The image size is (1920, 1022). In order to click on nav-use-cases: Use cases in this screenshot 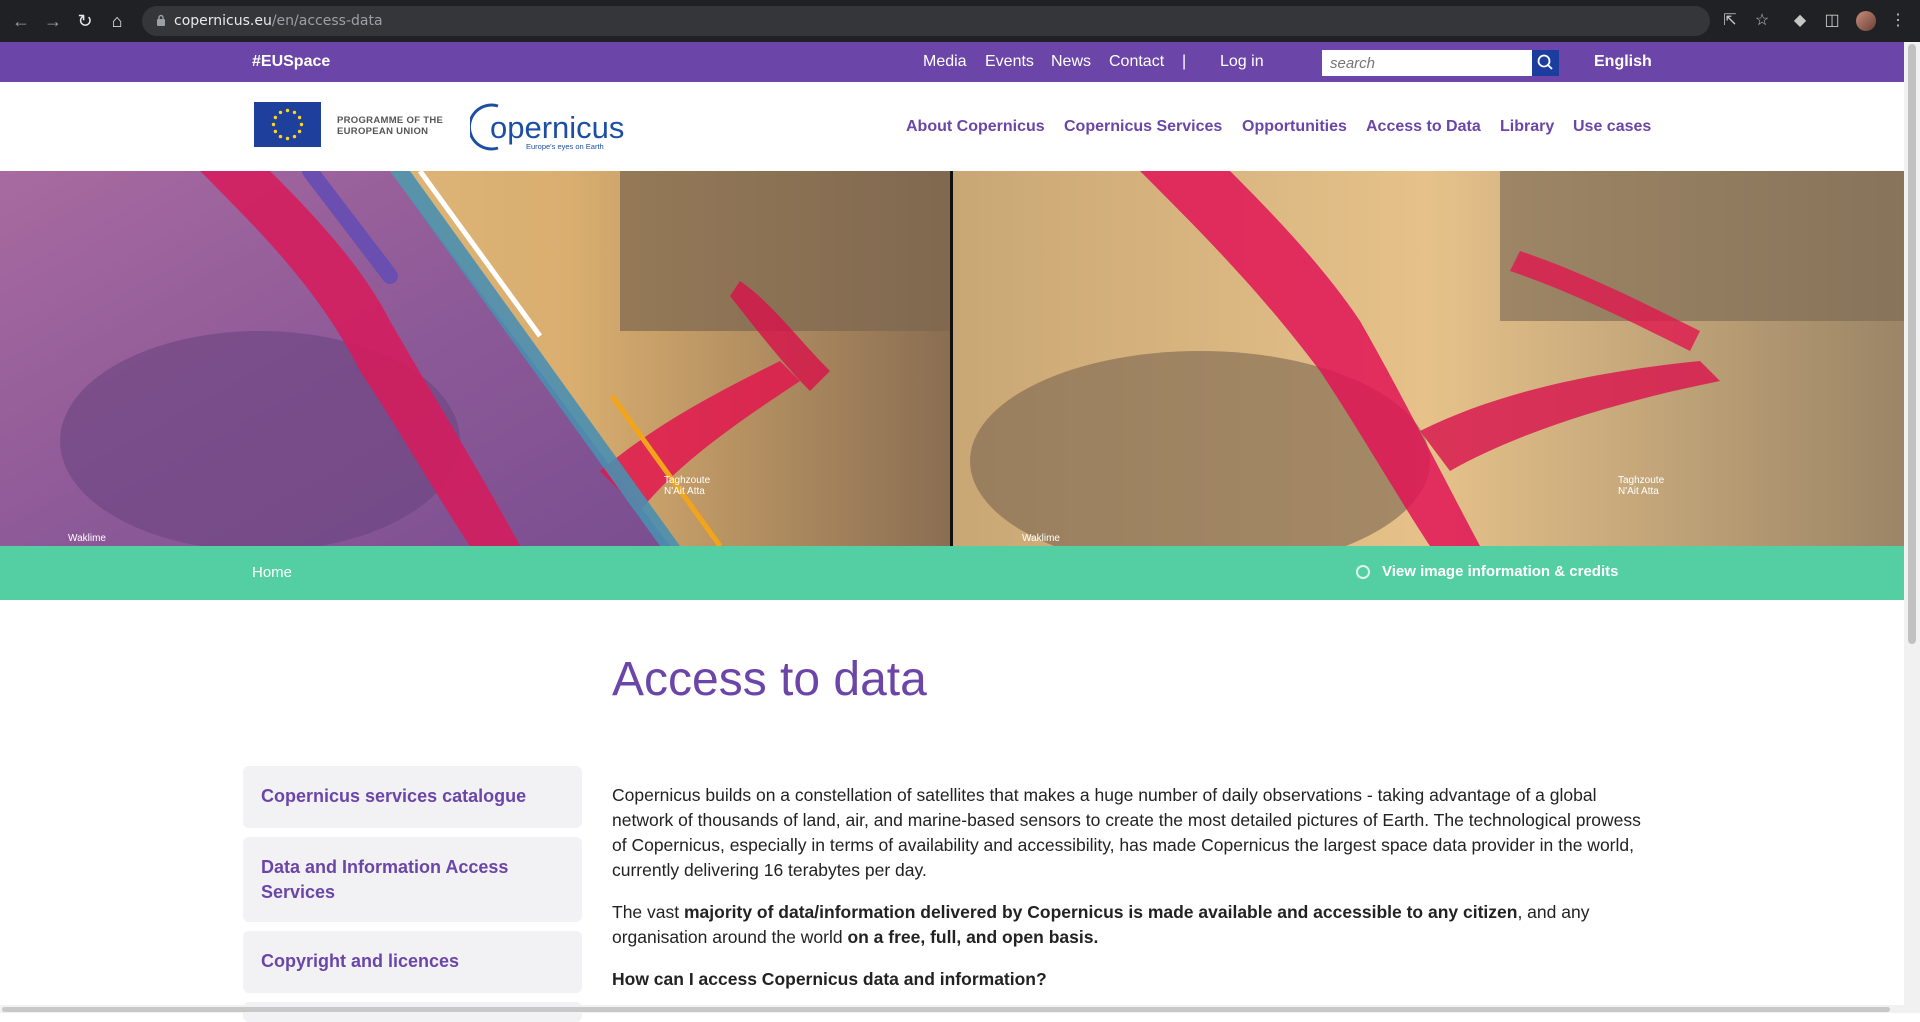, I will do `click(1612, 127)`.